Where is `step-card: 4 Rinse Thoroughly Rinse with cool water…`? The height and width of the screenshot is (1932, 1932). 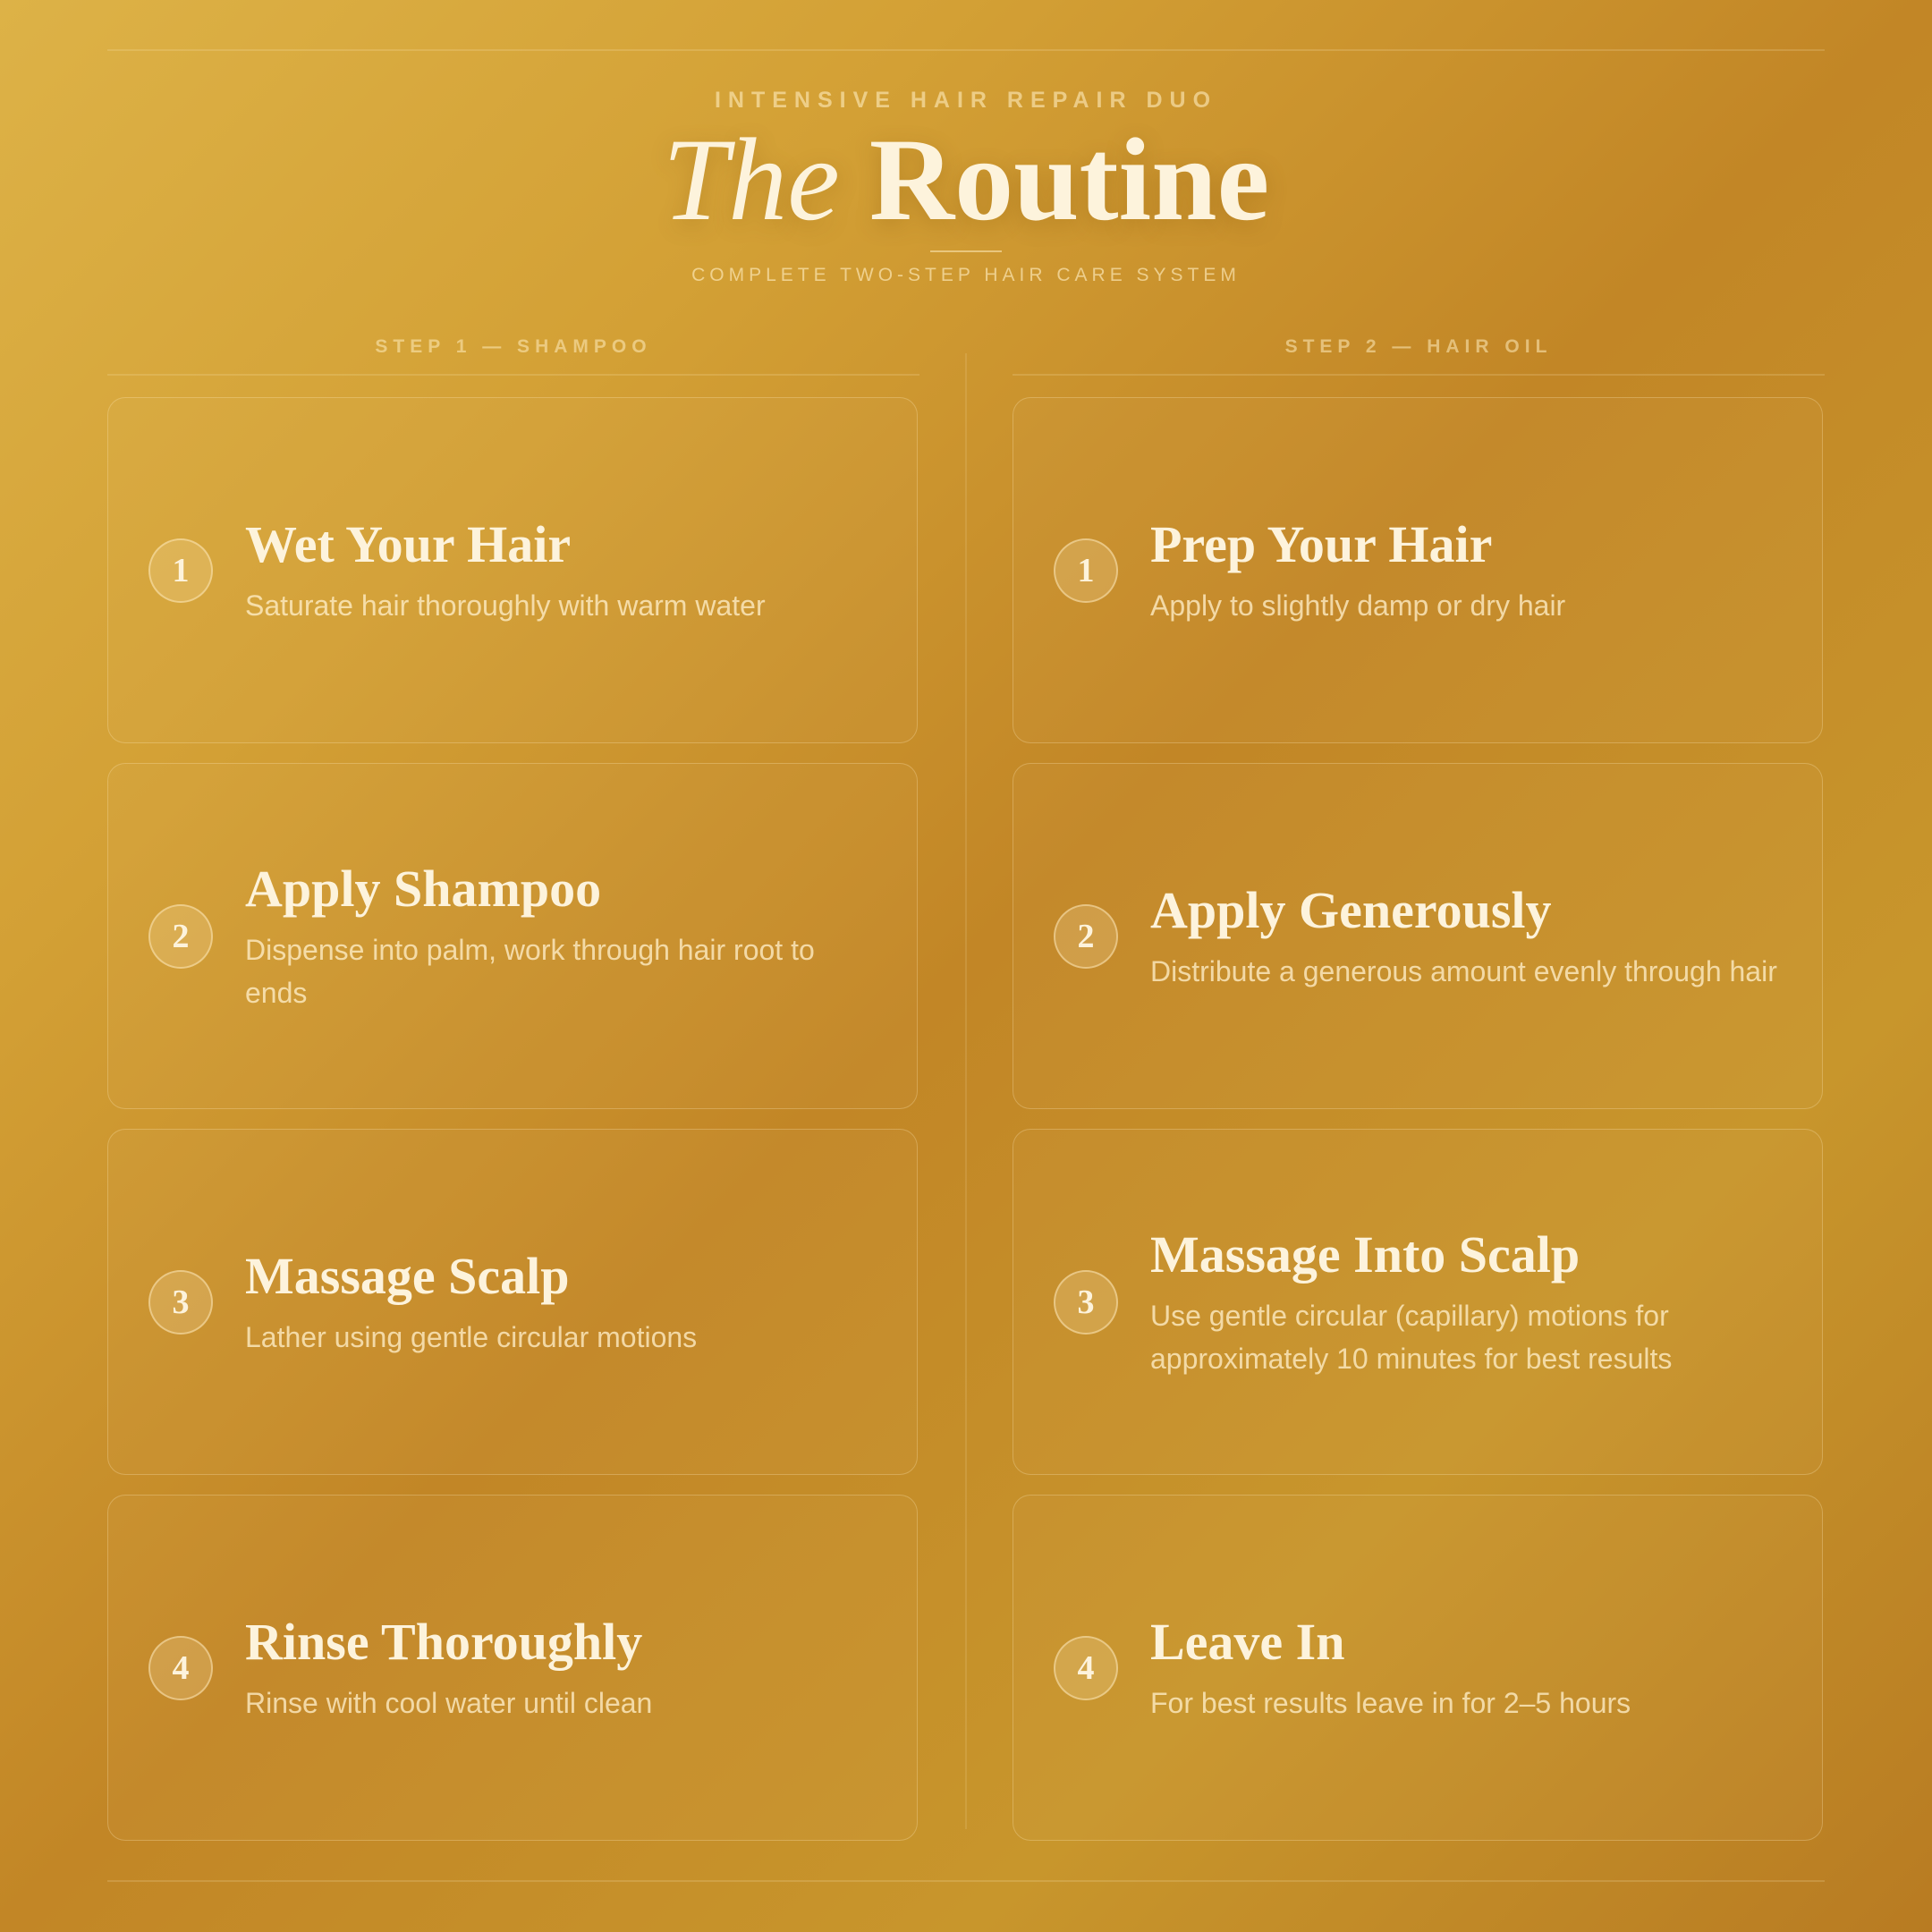 step-card: 4 Rinse Thoroughly Rinse with cool water… is located at coordinates (512, 1668).